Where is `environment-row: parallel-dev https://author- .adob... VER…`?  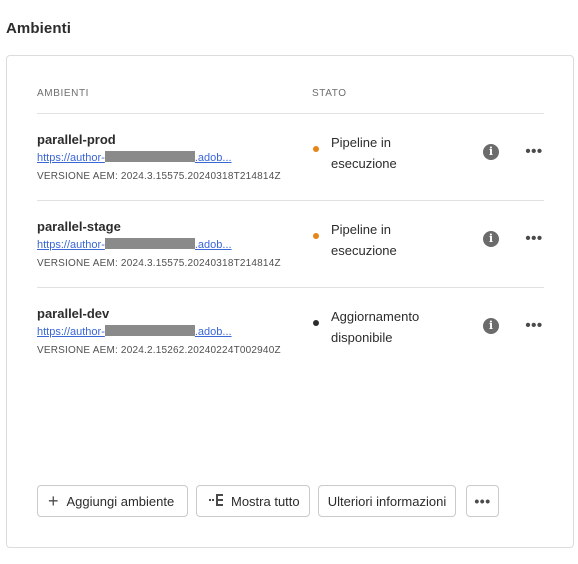
environment-row: parallel-dev https://author- .adob... VER… is located at coordinates (290, 331).